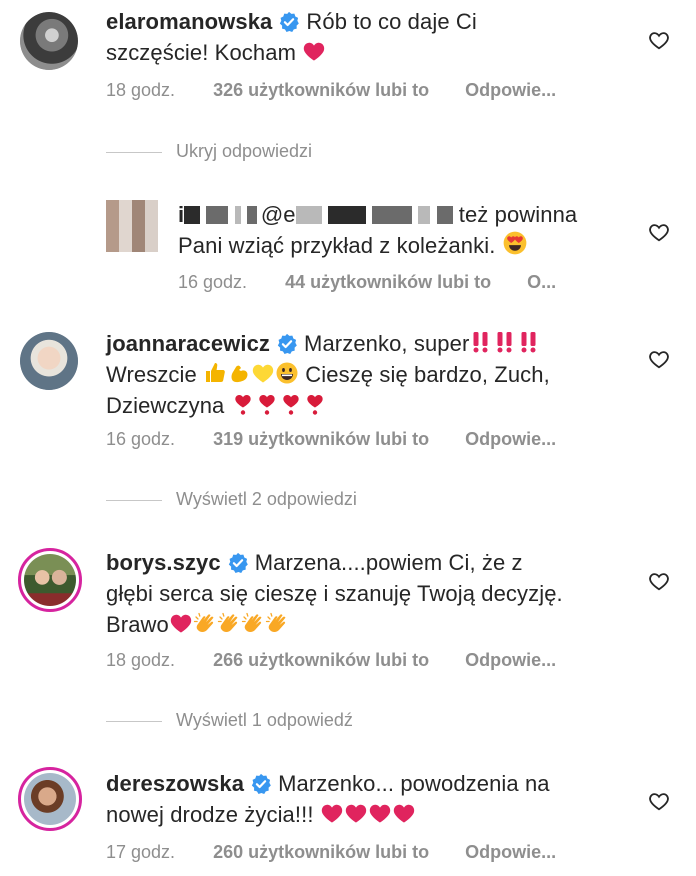 The image size is (696, 876). Describe the element at coordinates (151, 374) in the screenshot. I see `comment-body-line2: Wreszcie` at that location.